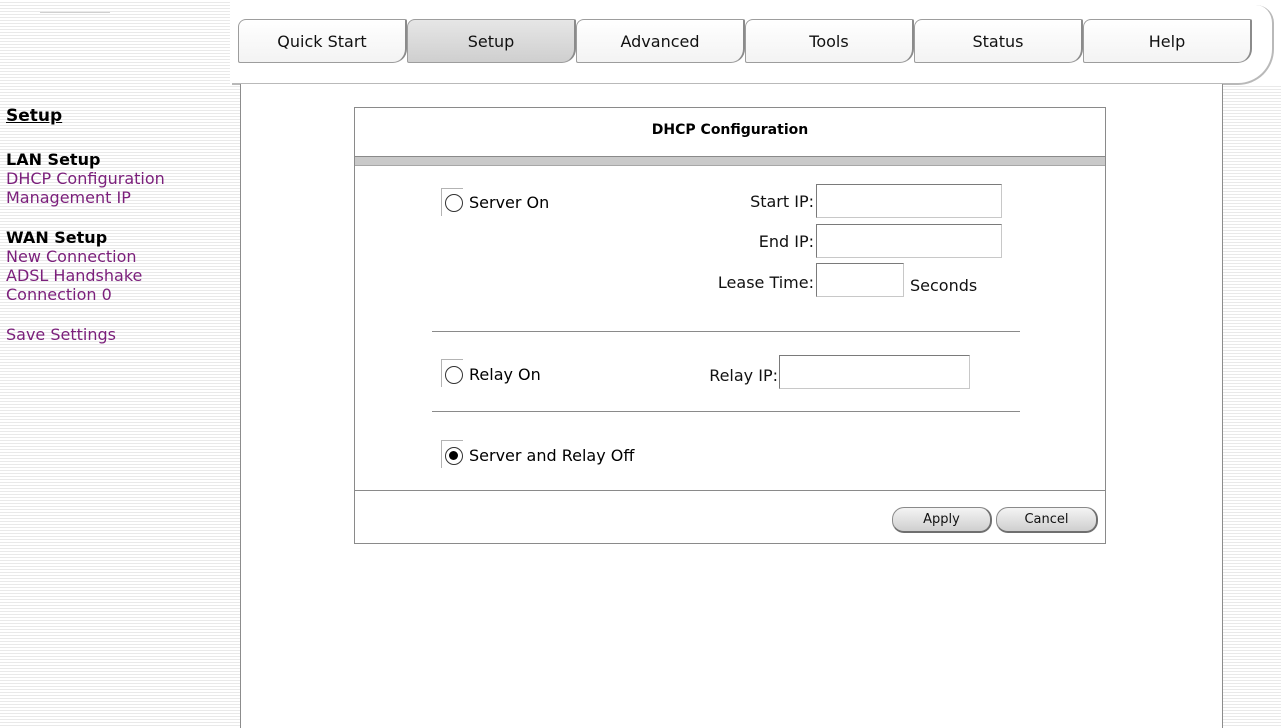 This screenshot has height=728, width=1281. I want to click on tab-setup: Setup, so click(491, 41).